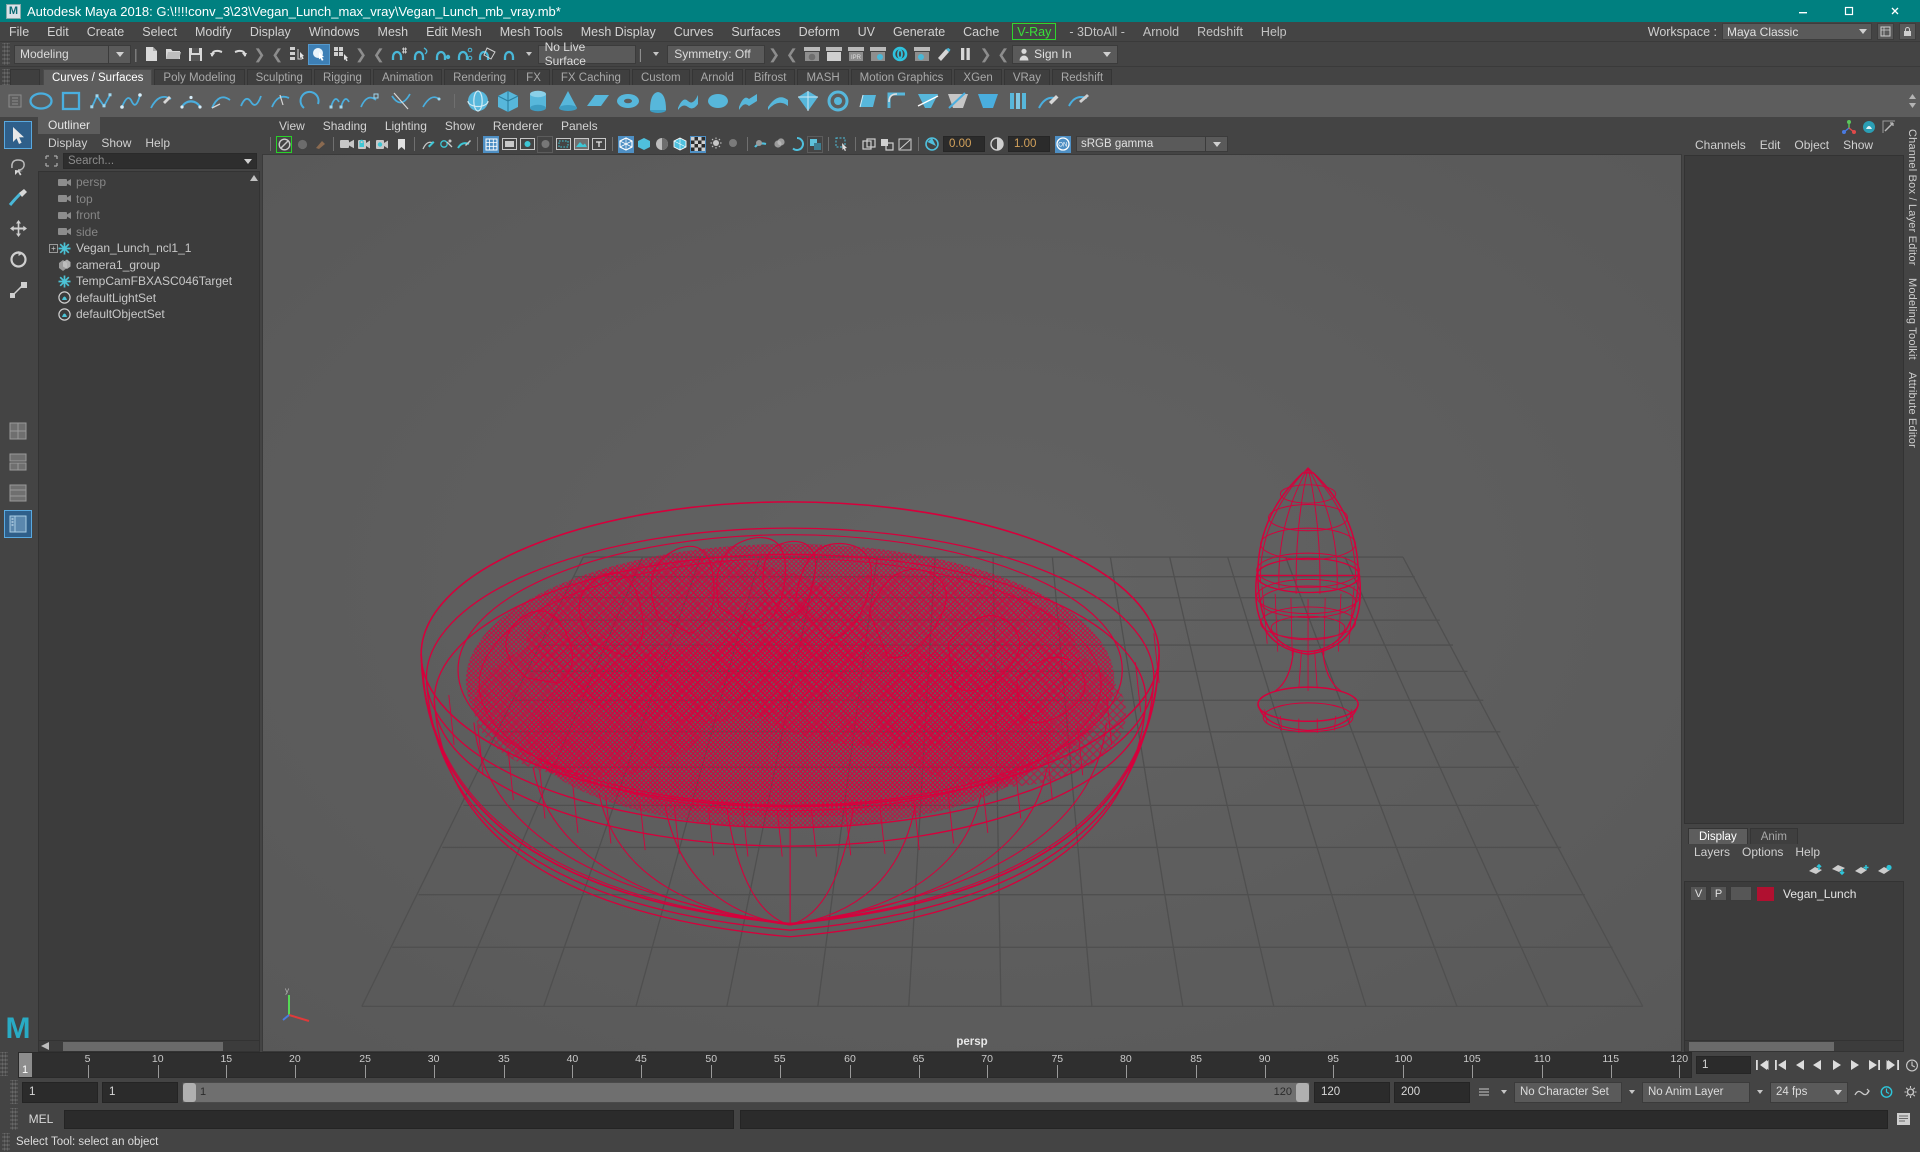 The height and width of the screenshot is (1152, 1920). I want to click on viewport-menu-view: View, so click(292, 126).